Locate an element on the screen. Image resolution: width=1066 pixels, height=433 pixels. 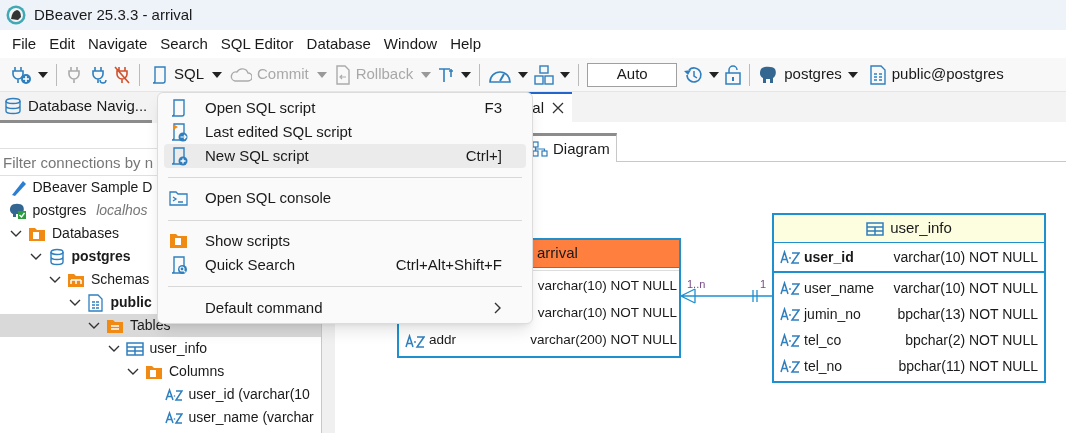
column-name: user_name is located at coordinates (839, 288).